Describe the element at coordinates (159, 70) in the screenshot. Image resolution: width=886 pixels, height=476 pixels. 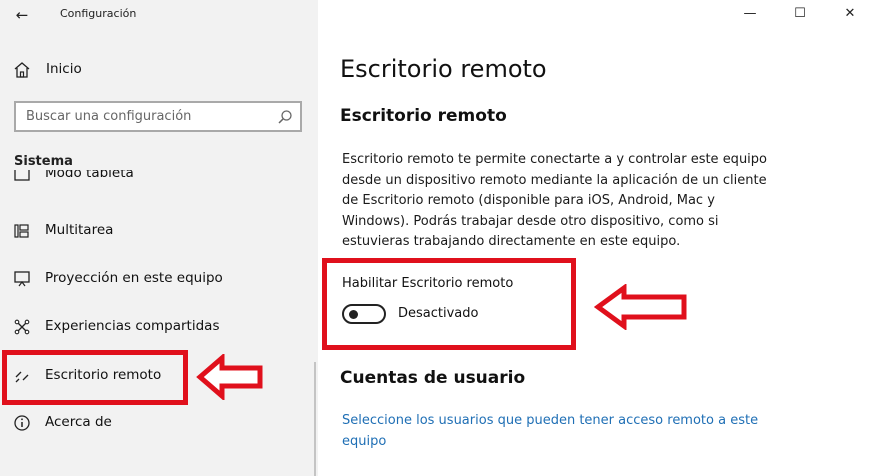
I see `nav-home: Inicio` at that location.